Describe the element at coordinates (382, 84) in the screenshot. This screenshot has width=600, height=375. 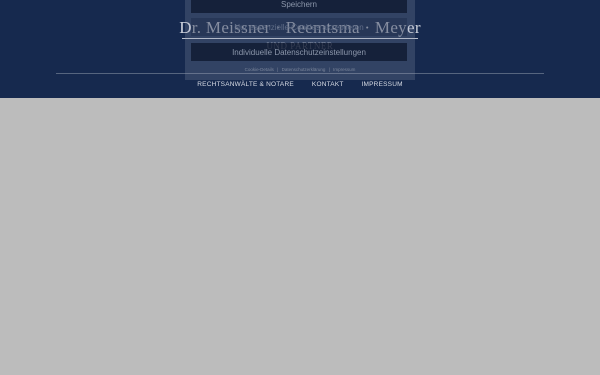
I see `nav-item-impressum: IMPRESSUM` at that location.